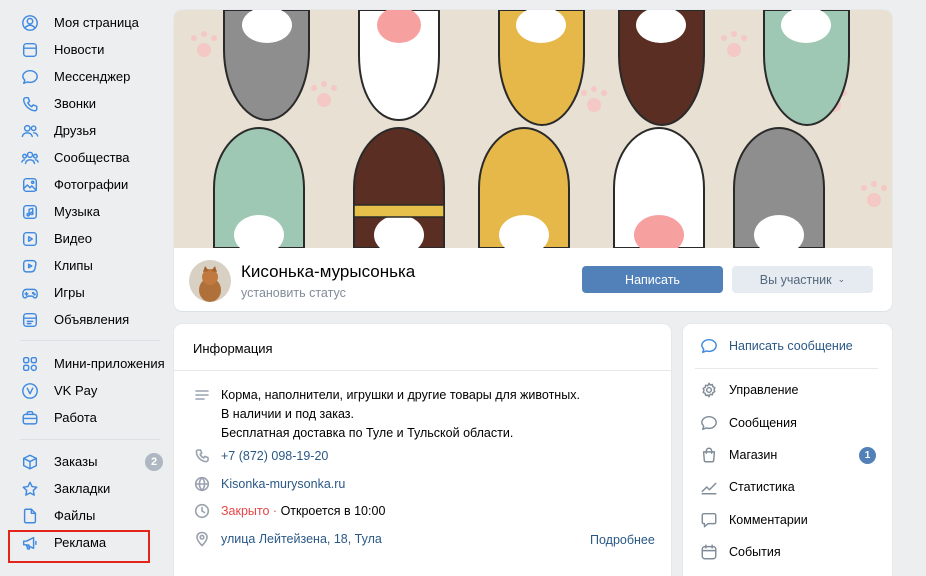 The image size is (926, 576). Describe the element at coordinates (791, 346) in the screenshot. I see `menu-label: Написать сообщение` at that location.